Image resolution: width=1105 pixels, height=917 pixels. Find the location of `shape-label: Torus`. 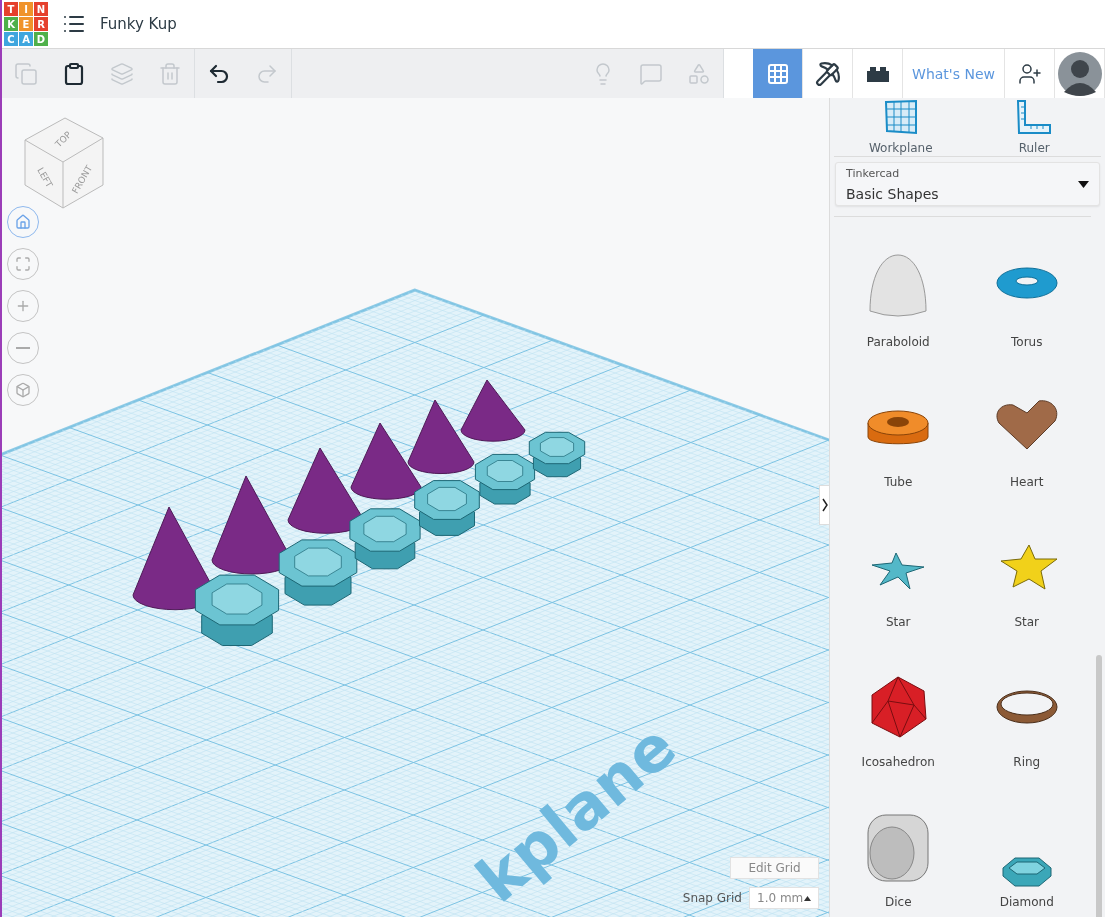

shape-label: Torus is located at coordinates (1027, 342).